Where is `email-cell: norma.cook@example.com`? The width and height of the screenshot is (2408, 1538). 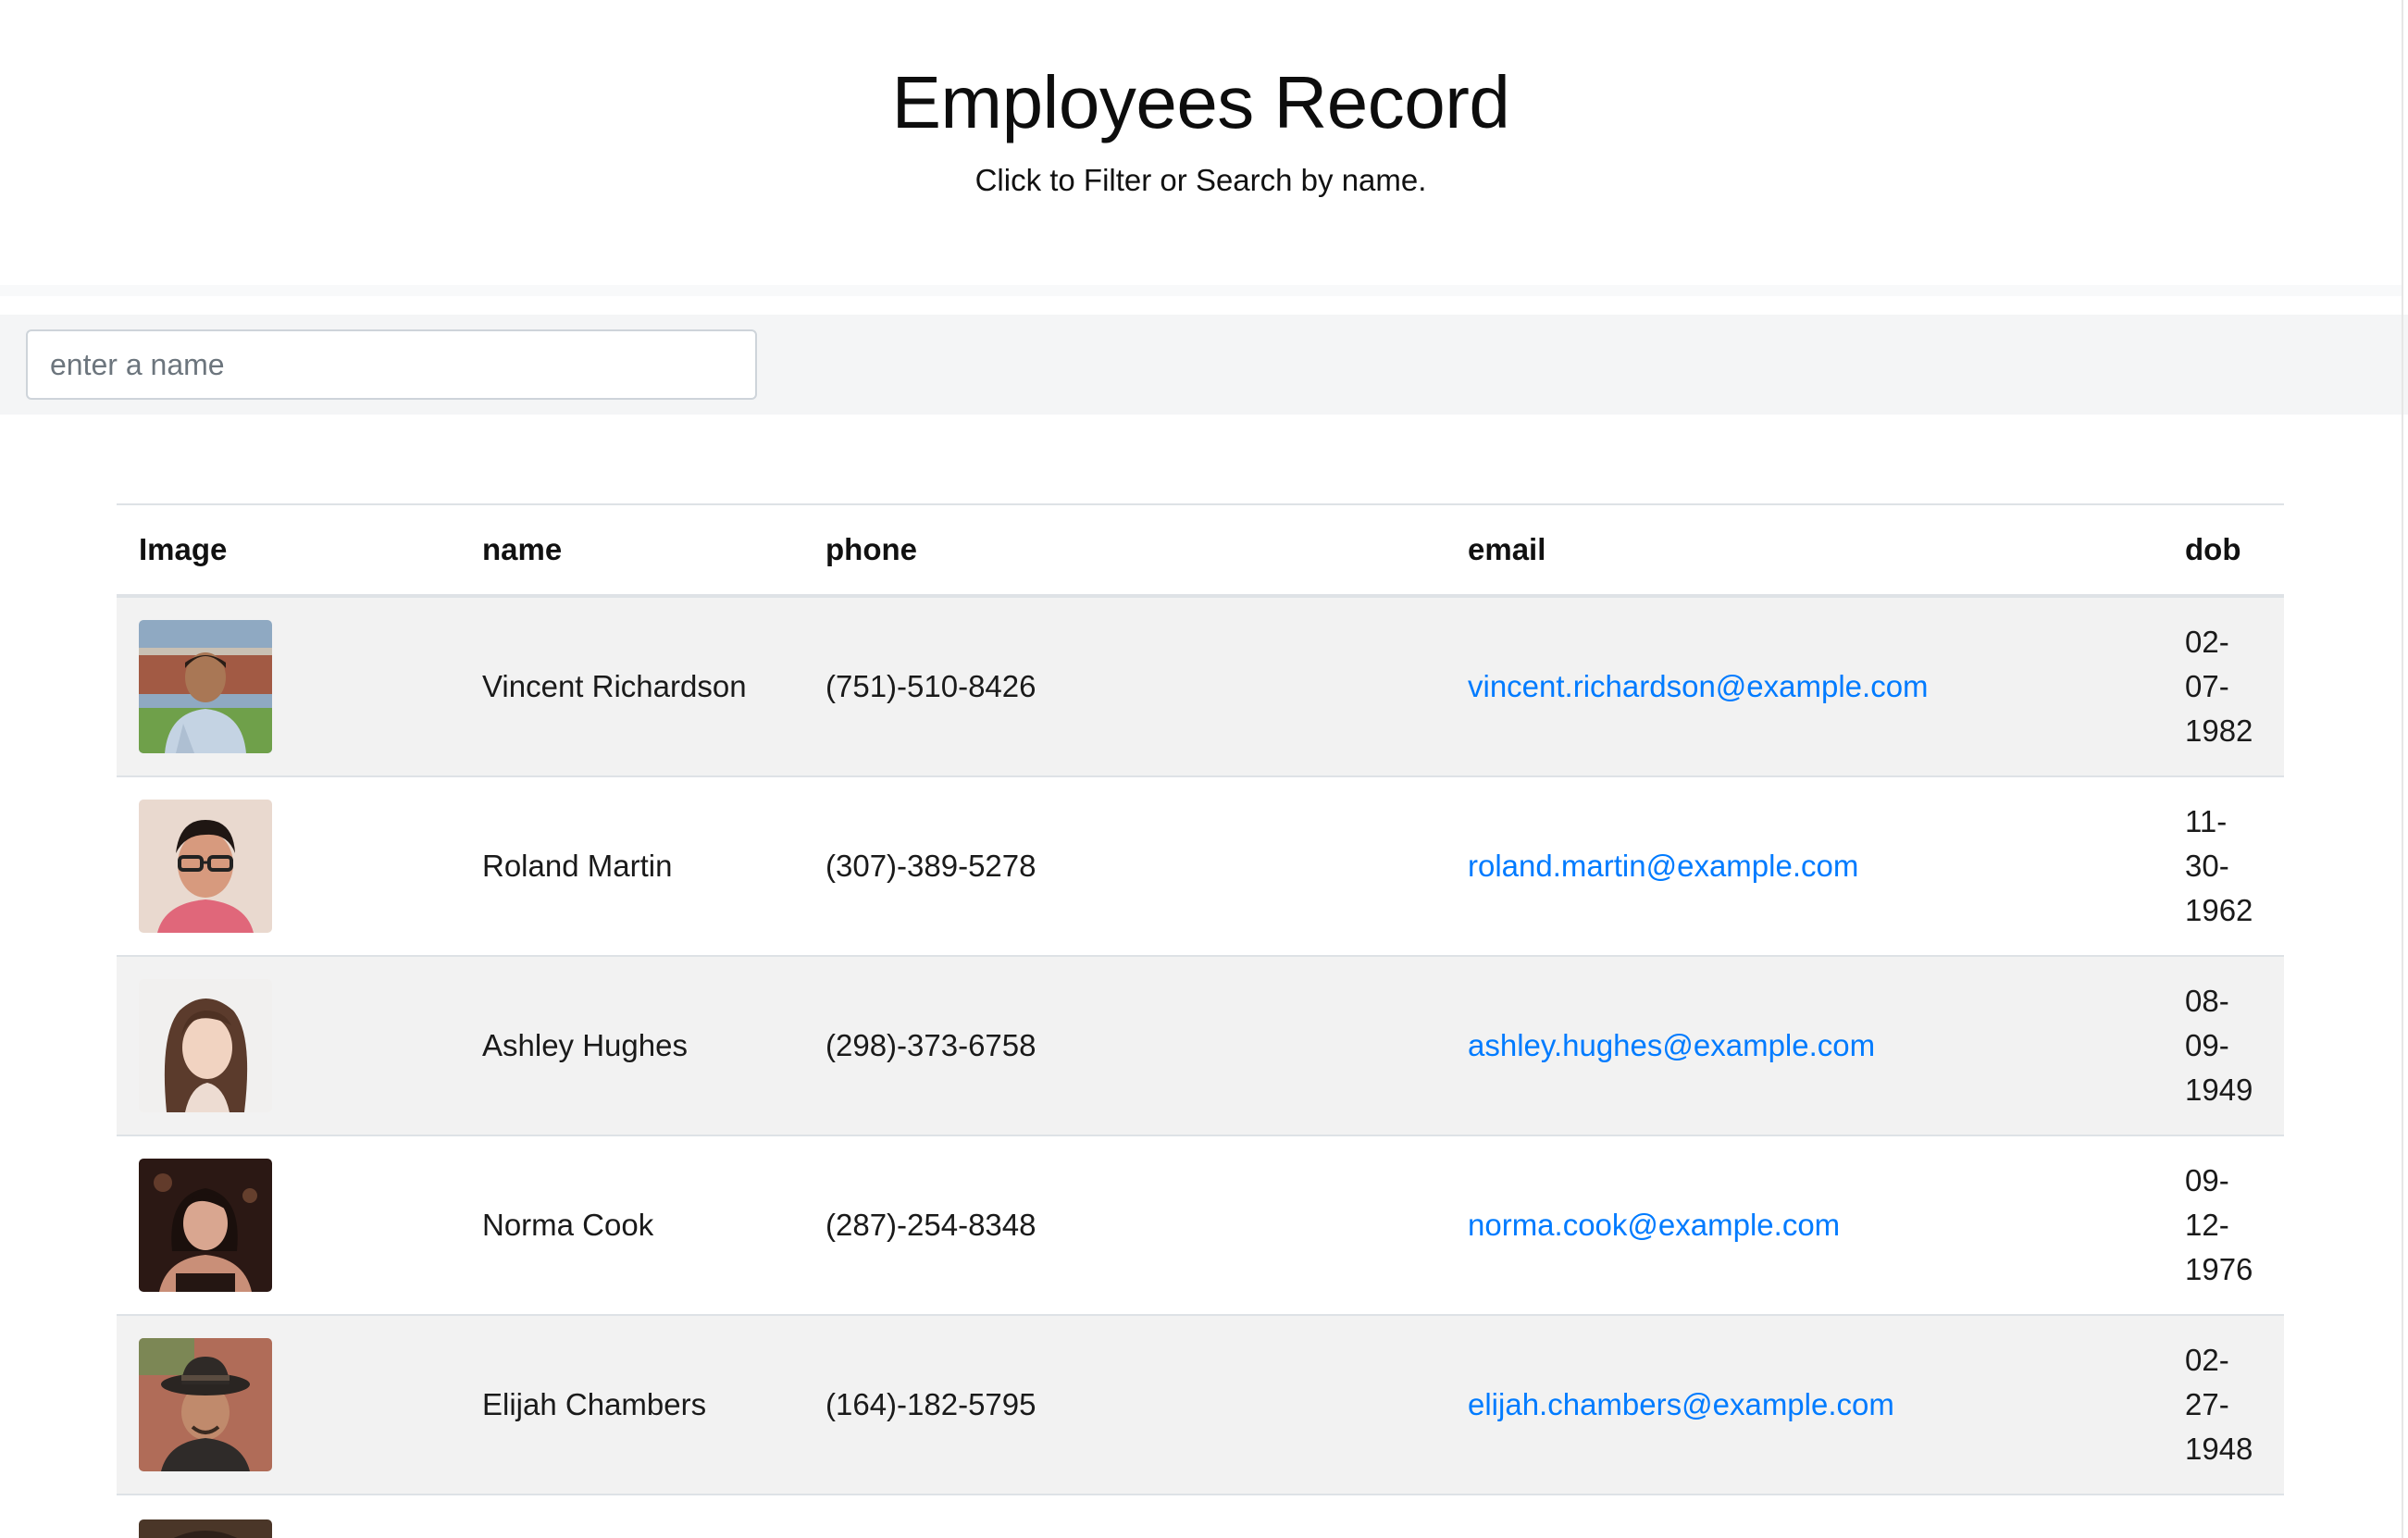
email-cell: norma.cook@example.com is located at coordinates (1804, 1225).